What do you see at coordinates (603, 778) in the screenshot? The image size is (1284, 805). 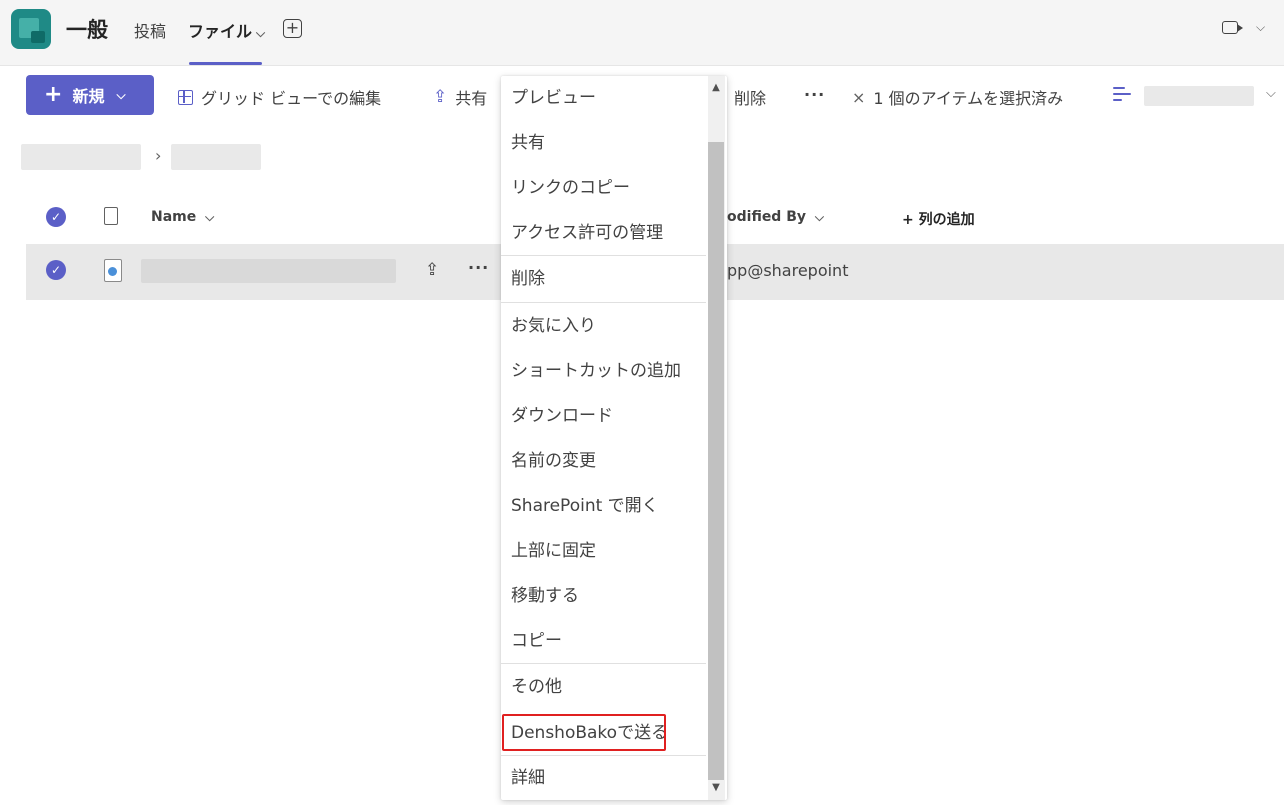 I see `menu-item-details: 詳細` at bounding box center [603, 778].